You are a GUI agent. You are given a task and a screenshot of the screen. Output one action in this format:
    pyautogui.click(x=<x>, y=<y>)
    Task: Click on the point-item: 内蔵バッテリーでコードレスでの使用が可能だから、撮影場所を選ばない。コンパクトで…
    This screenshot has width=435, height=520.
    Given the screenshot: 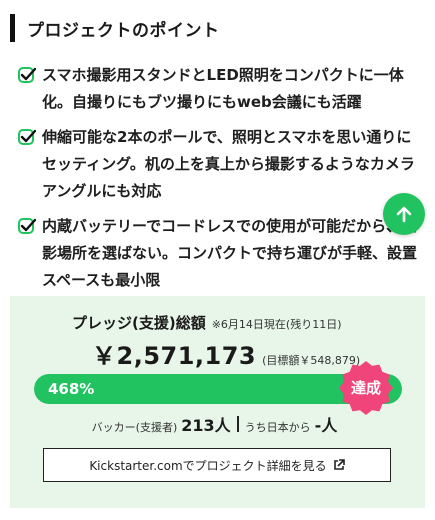 What is the action you would take?
    pyautogui.click(x=218, y=253)
    